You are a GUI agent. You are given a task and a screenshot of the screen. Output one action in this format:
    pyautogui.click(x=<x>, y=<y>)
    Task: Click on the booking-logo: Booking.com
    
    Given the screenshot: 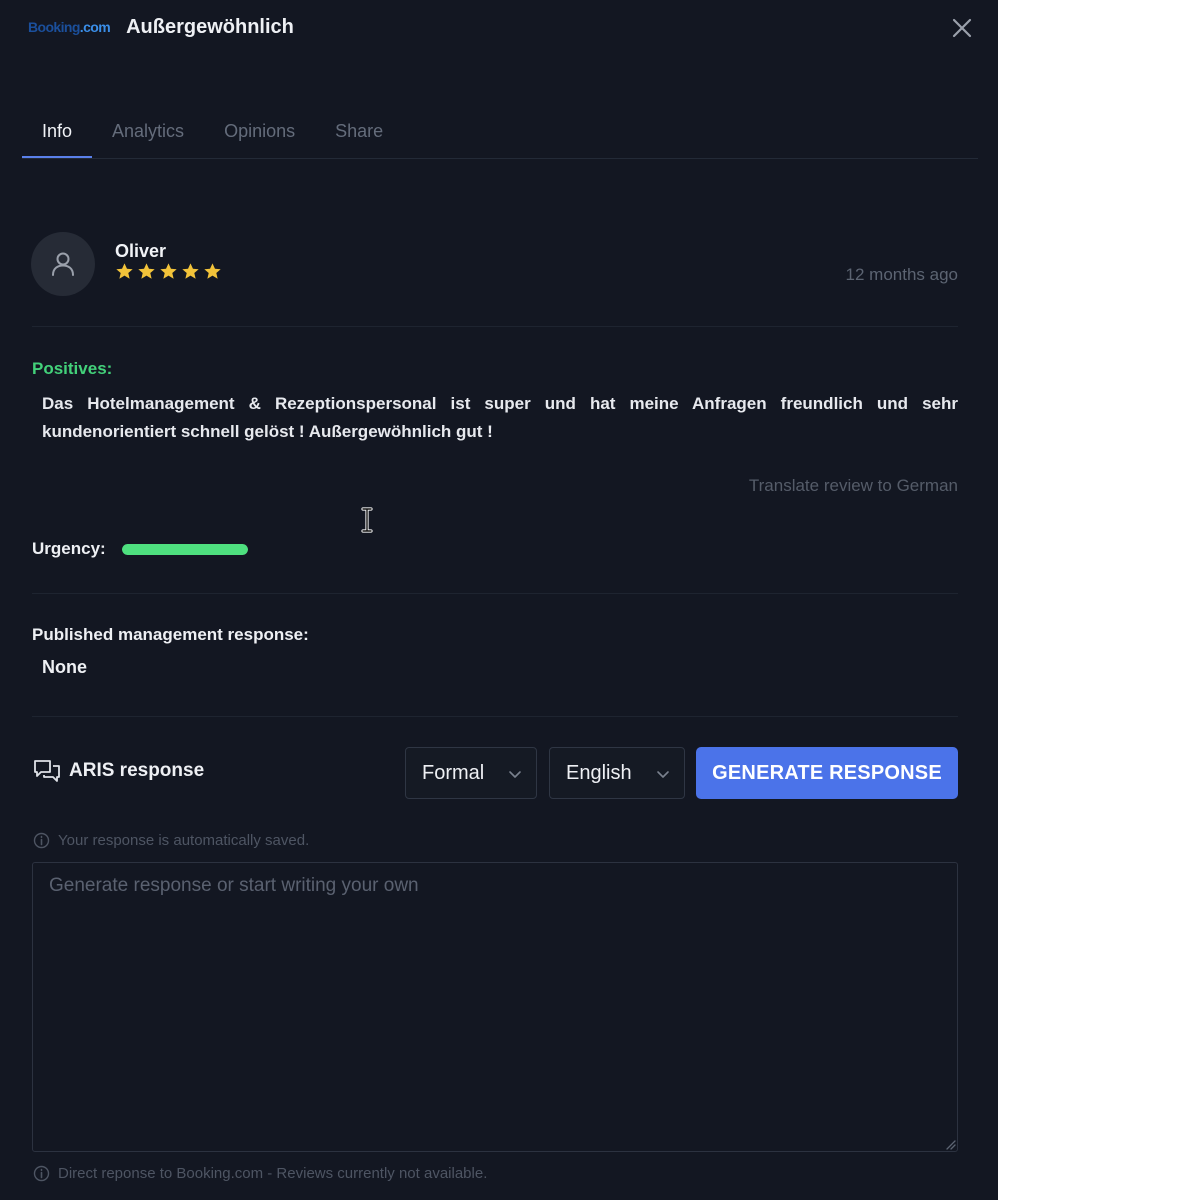 What is the action you would take?
    pyautogui.click(x=69, y=27)
    